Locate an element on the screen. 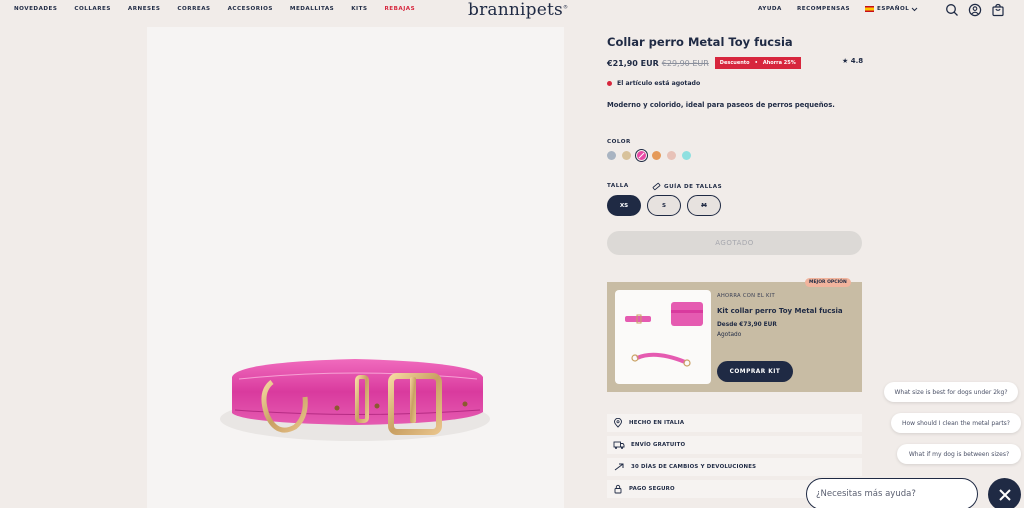 The width and height of the screenshot is (1024, 508). bag-icon is located at coordinates (998, 10).